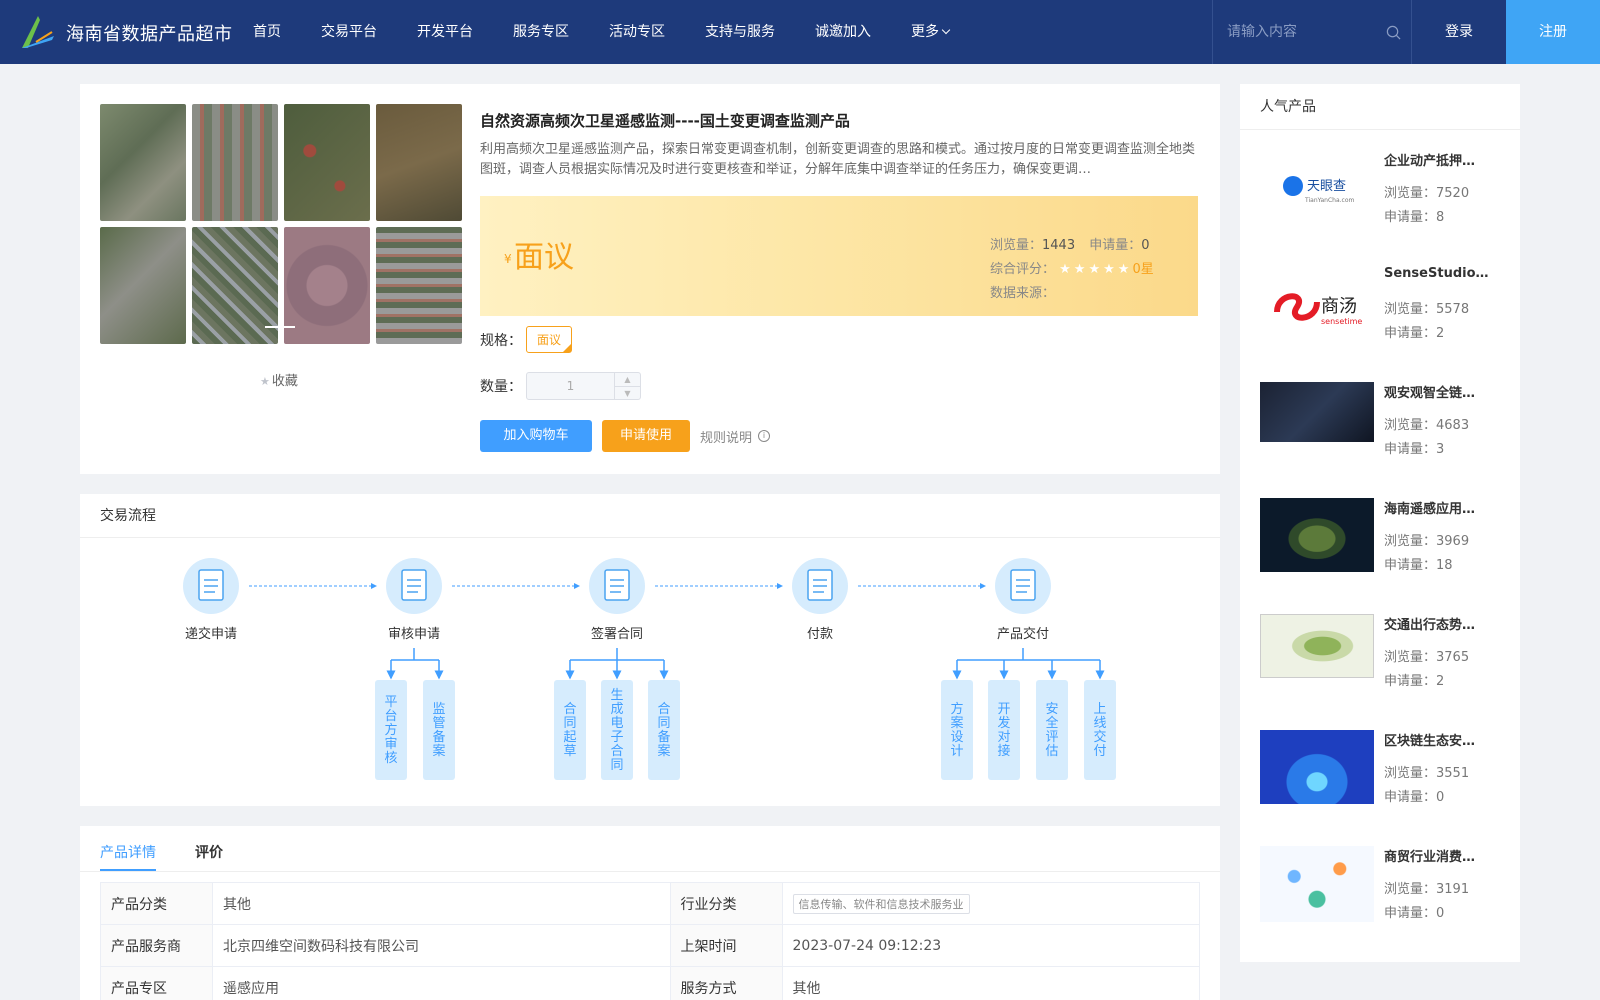 Image resolution: width=1600 pixels, height=1000 pixels. I want to click on detail-tabs: 产品详情 评价, so click(650, 849).